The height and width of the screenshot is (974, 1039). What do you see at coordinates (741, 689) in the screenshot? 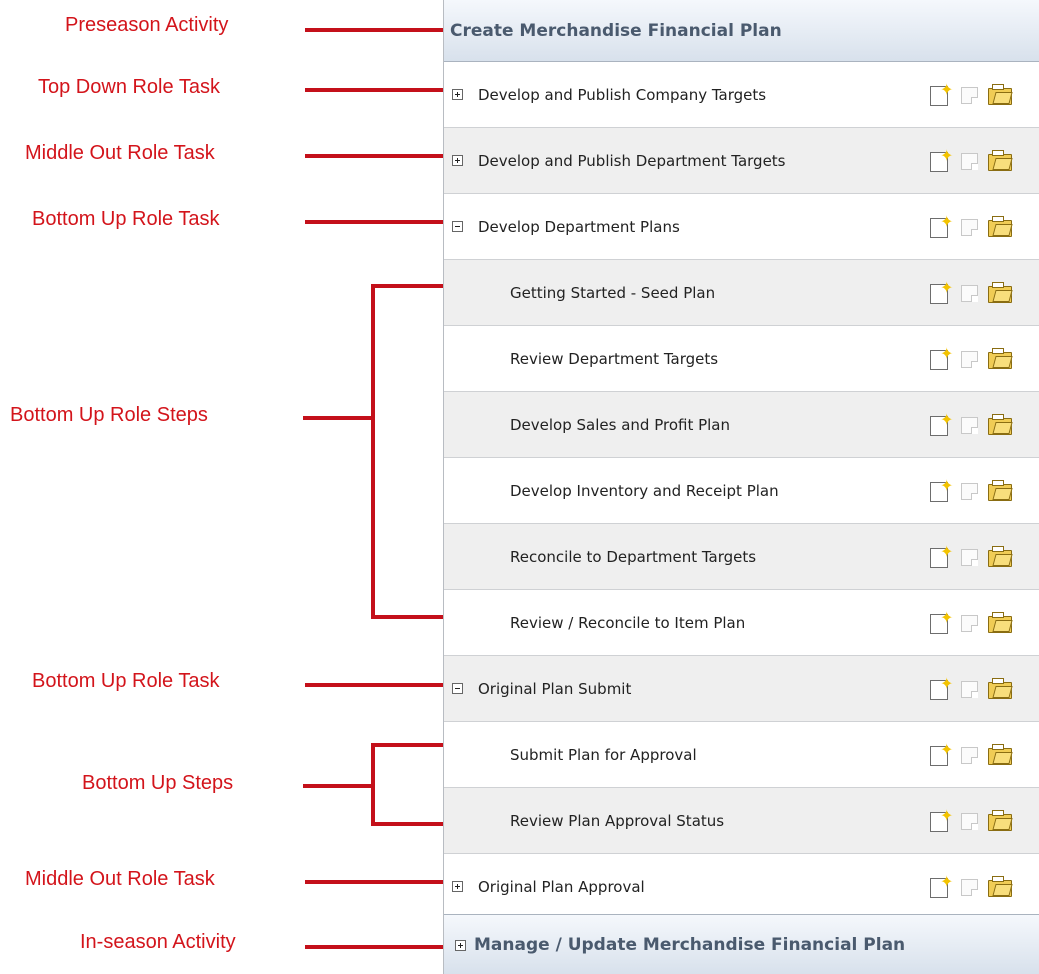
I see `task-row: Original Plan Submit ✦` at bounding box center [741, 689].